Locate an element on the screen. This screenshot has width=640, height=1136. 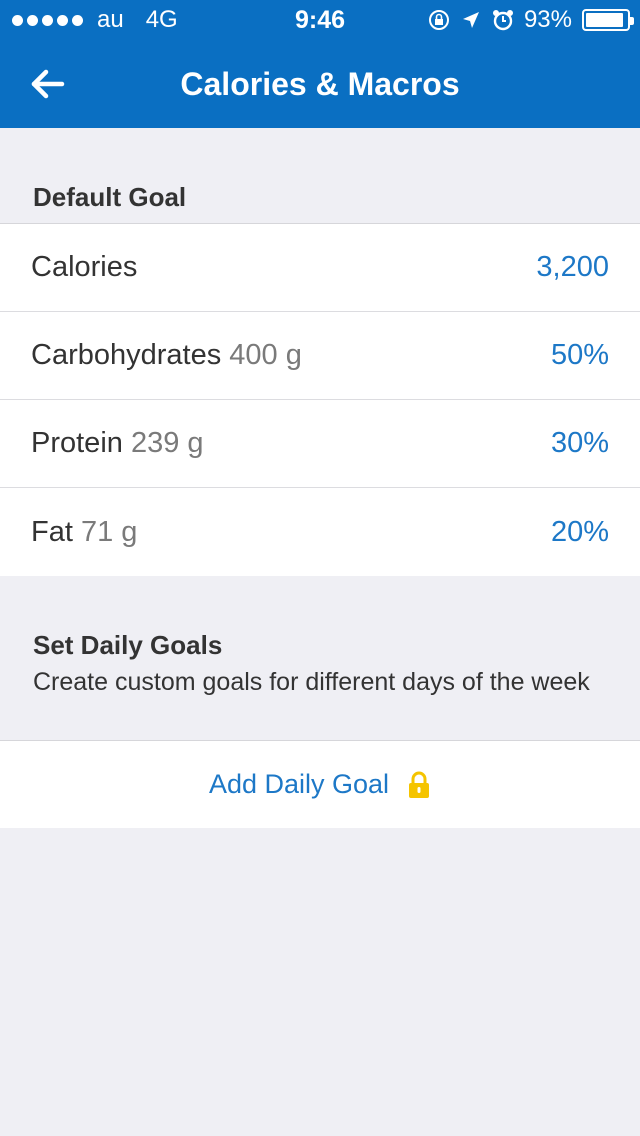
protein-percent: 30% is located at coordinates (579, 443).